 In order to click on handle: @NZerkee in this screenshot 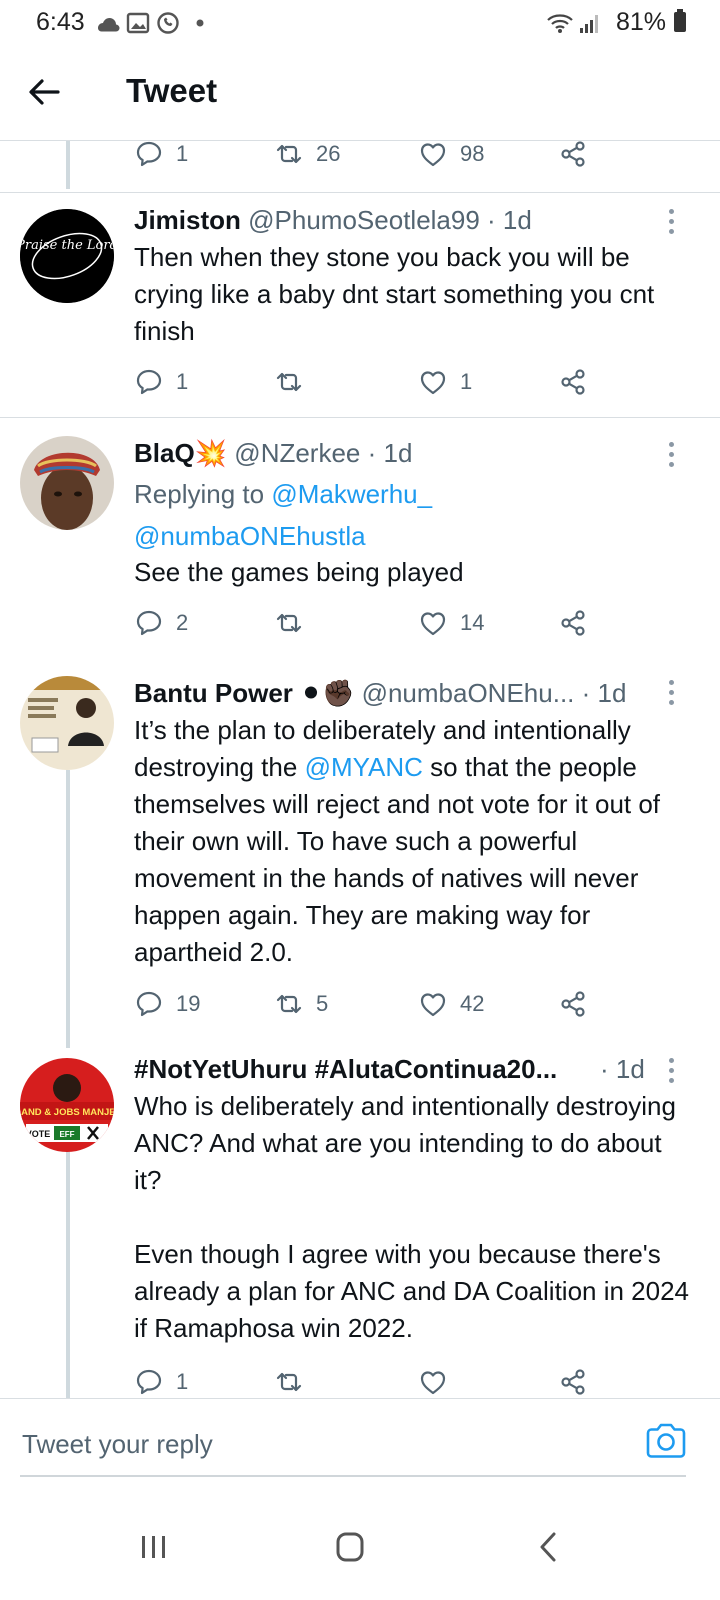, I will do `click(297, 453)`.